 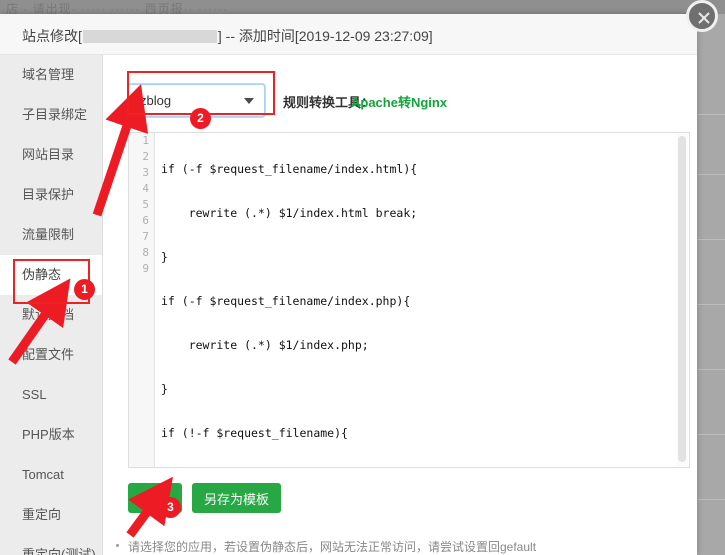 I want to click on code-line: if (-f $request_filename/index.html){, so click(x=289, y=169).